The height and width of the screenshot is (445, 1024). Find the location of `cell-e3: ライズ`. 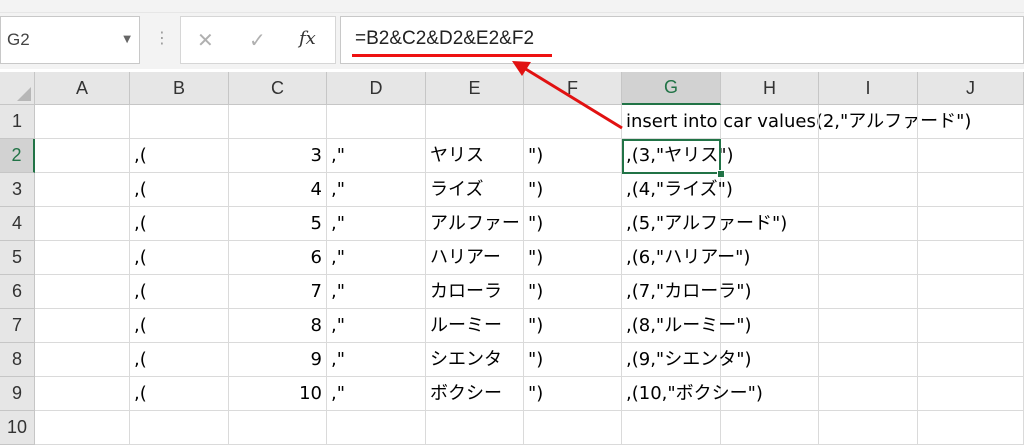

cell-e3: ライズ is located at coordinates (475, 190).